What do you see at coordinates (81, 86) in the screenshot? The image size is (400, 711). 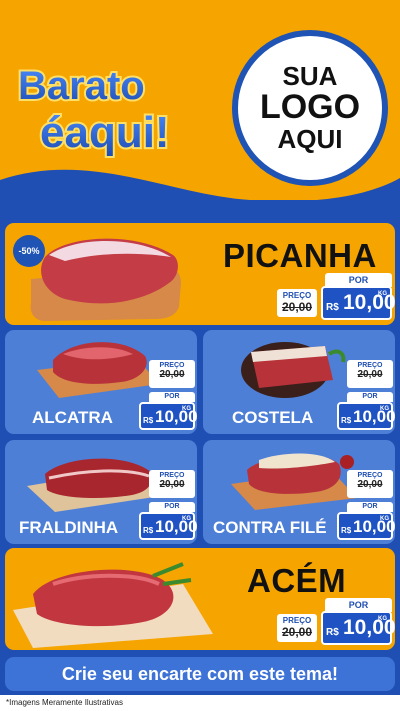 I see `title-line1: Barato` at bounding box center [81, 86].